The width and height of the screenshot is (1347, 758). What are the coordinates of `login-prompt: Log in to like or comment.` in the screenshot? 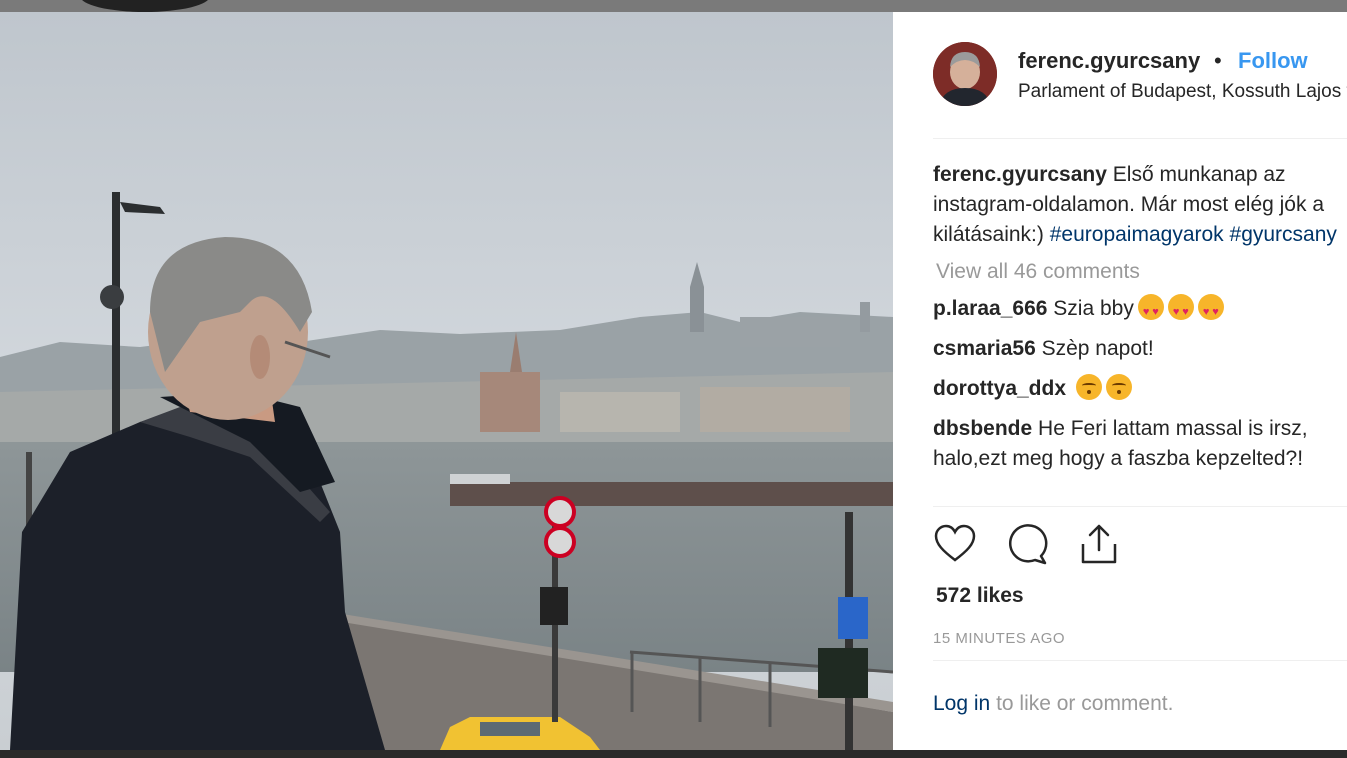 It's located at (1053, 704).